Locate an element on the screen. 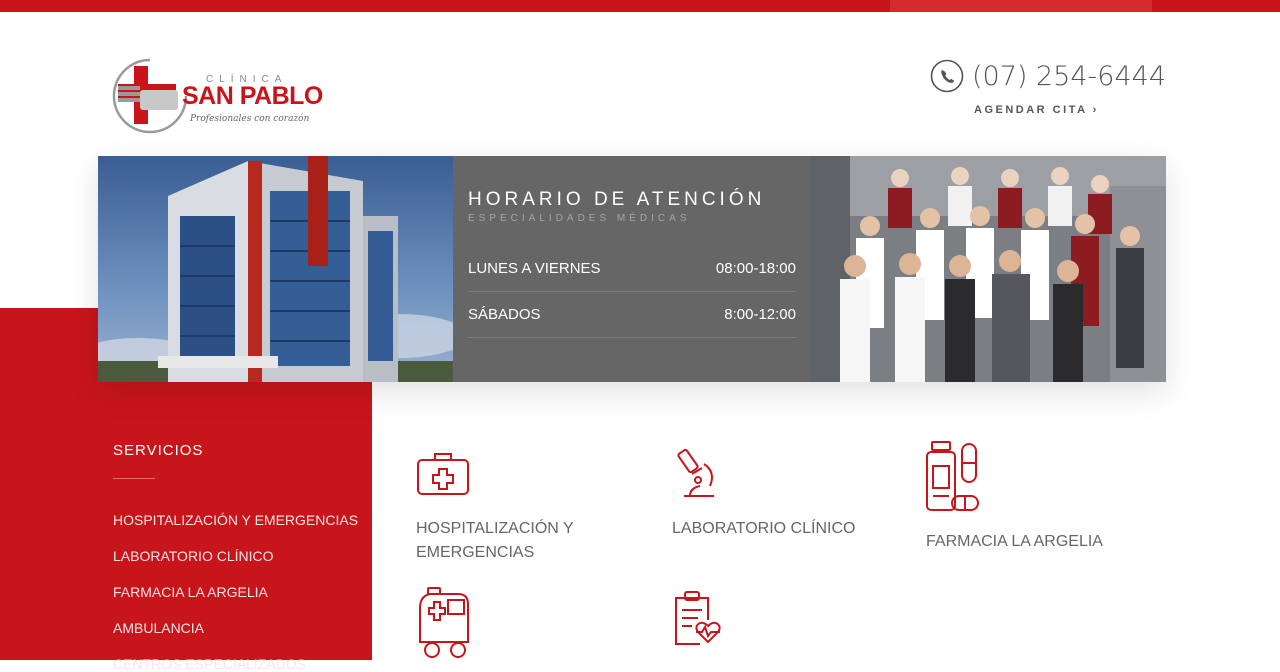  schedule-appointment-link: AGENDAR CITA › is located at coordinates (1036, 110).